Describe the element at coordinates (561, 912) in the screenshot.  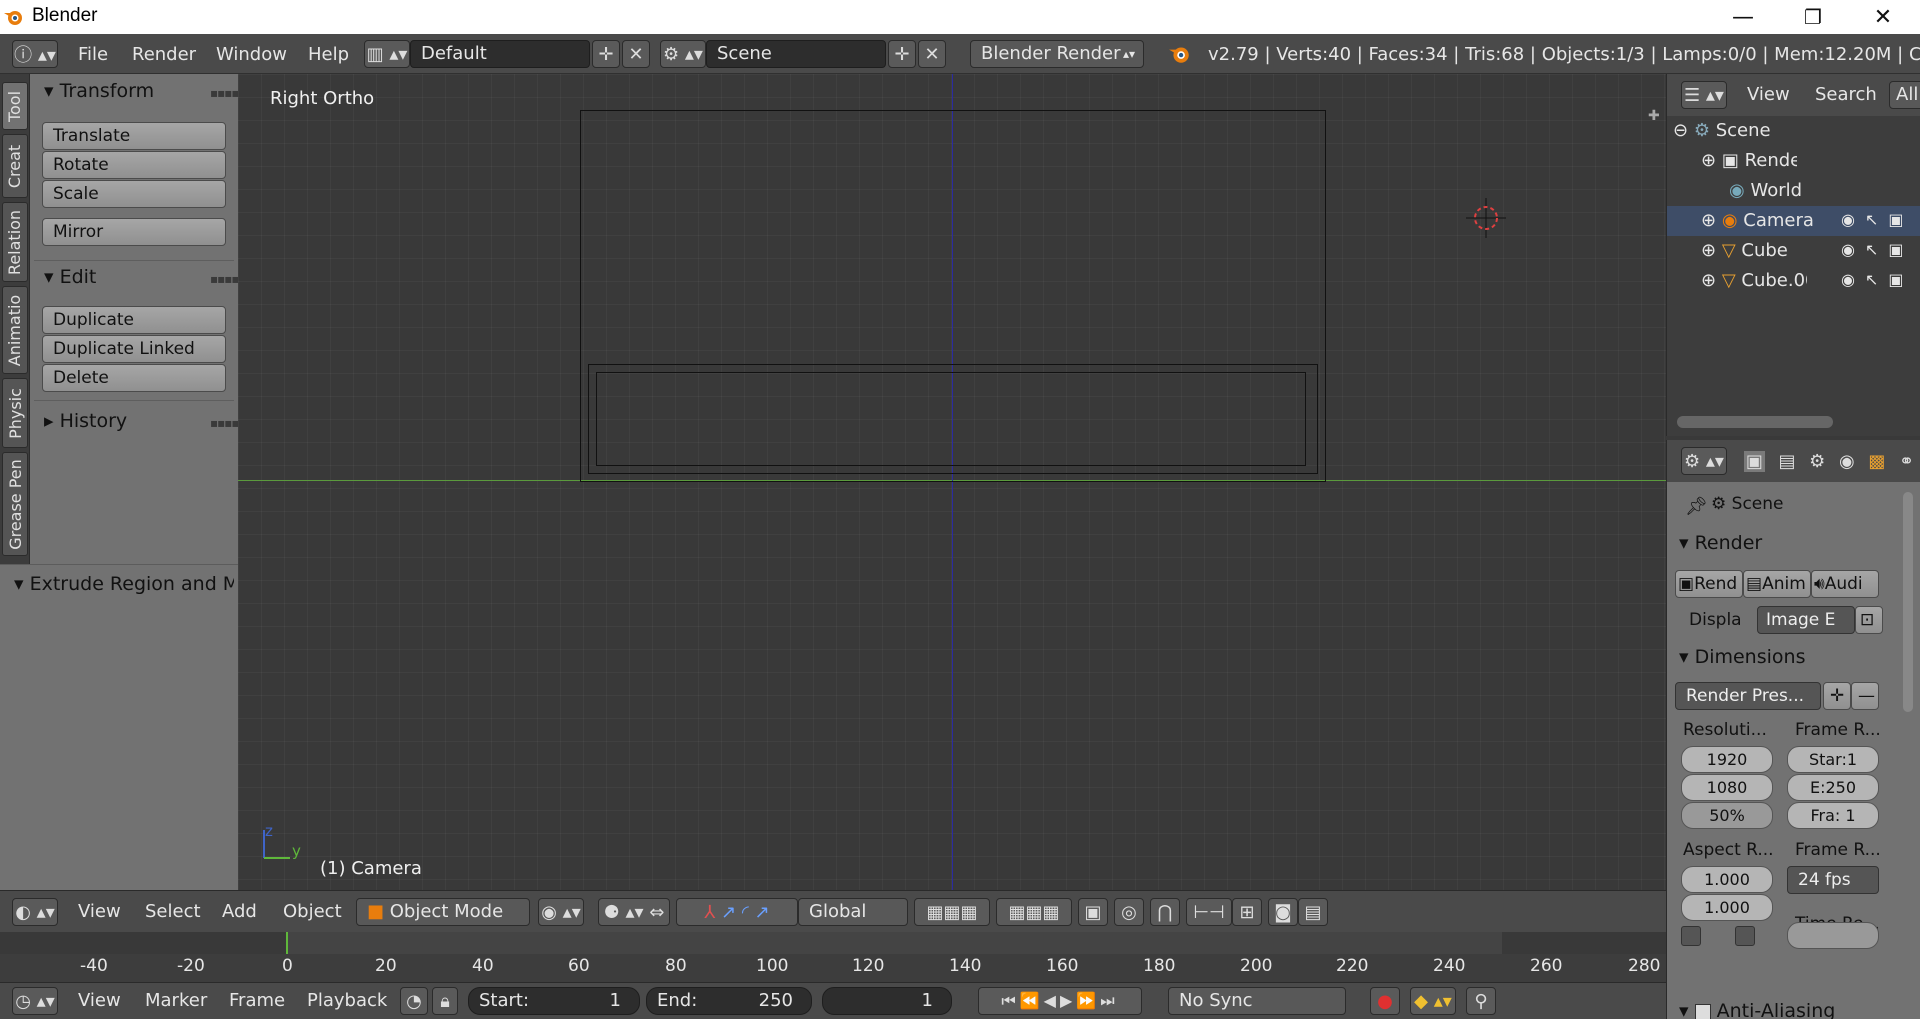
I see `viewport-shading-icon: ◉ ▴▾` at that location.